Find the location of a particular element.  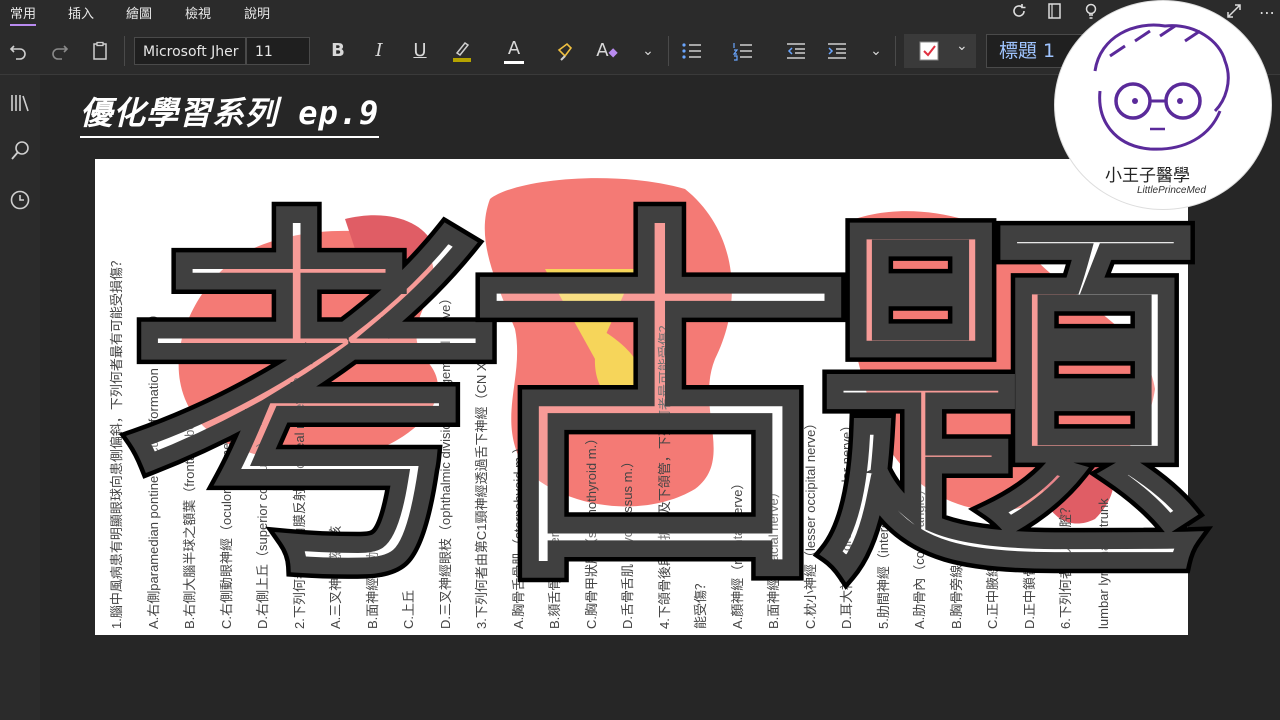

tab-insert: 插入 is located at coordinates (81, 12).